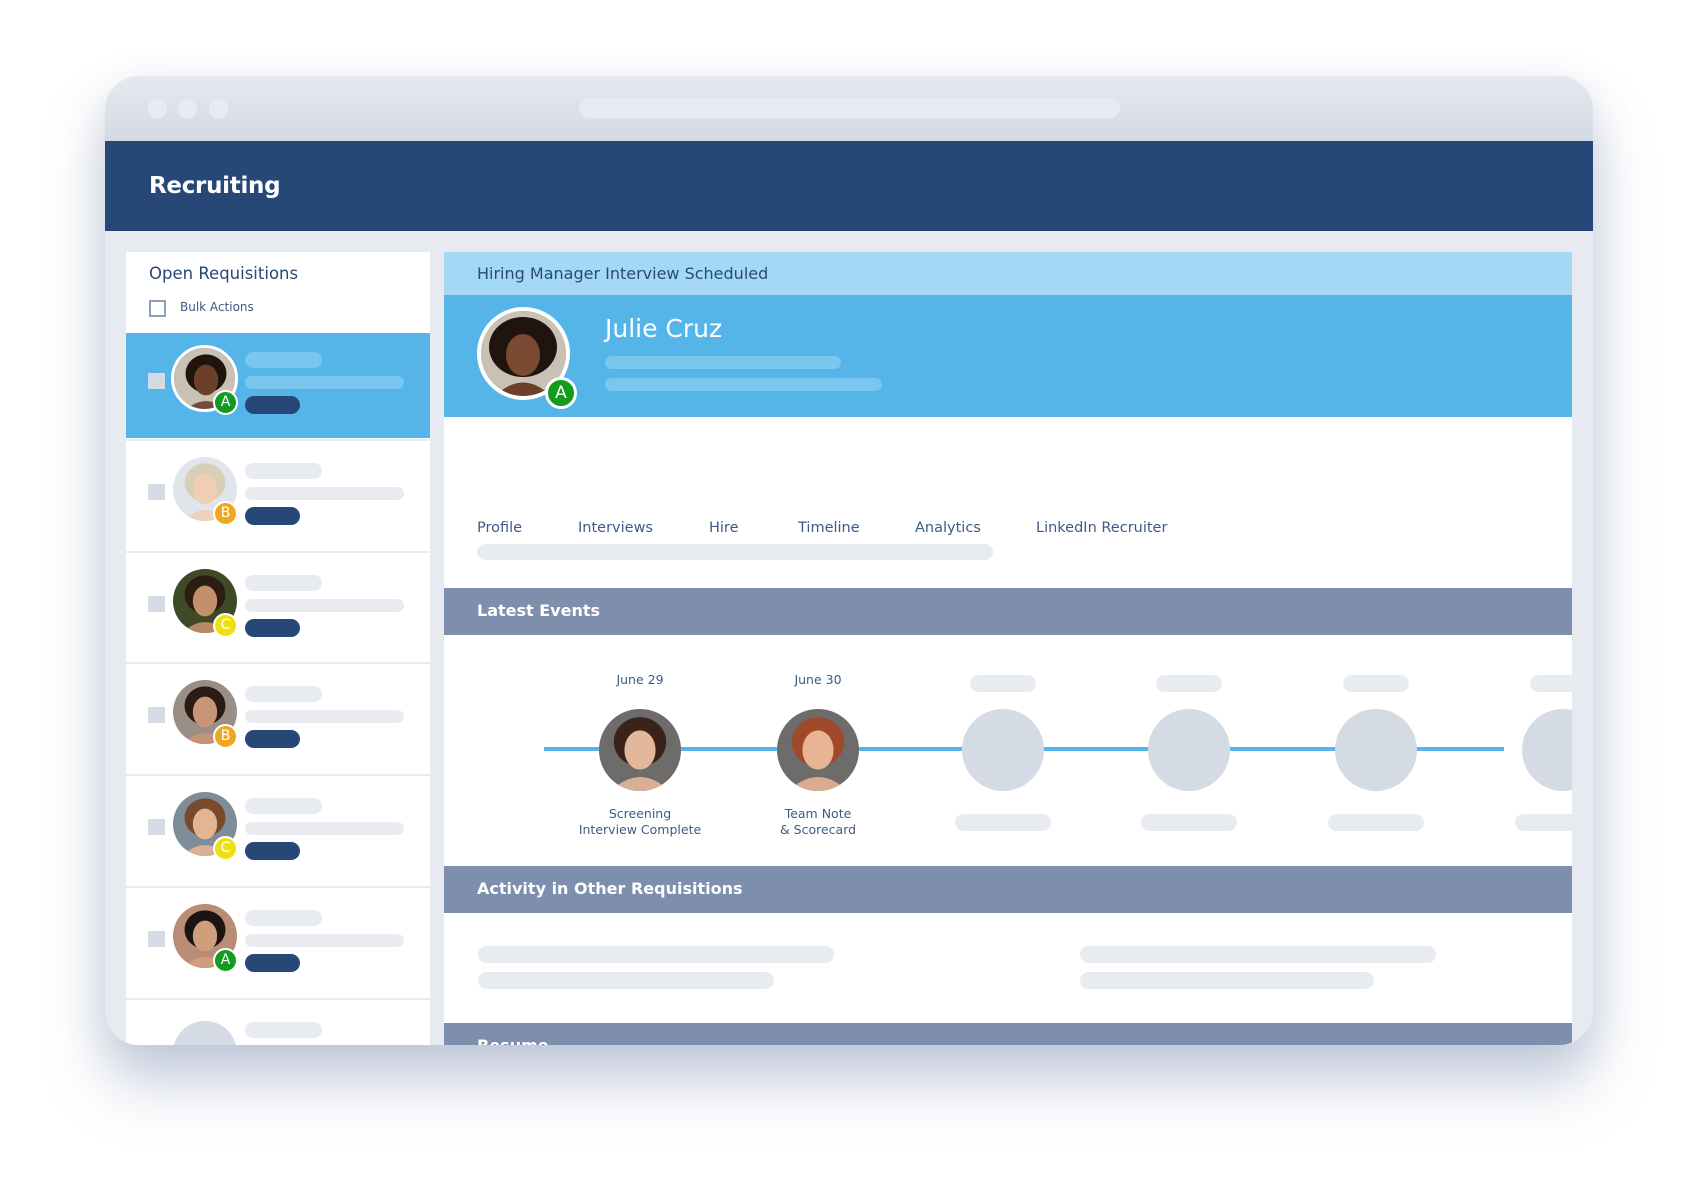 This screenshot has height=1178, width=1698. Describe the element at coordinates (539, 610) in the screenshot. I see `section-title: Latest Events` at that location.